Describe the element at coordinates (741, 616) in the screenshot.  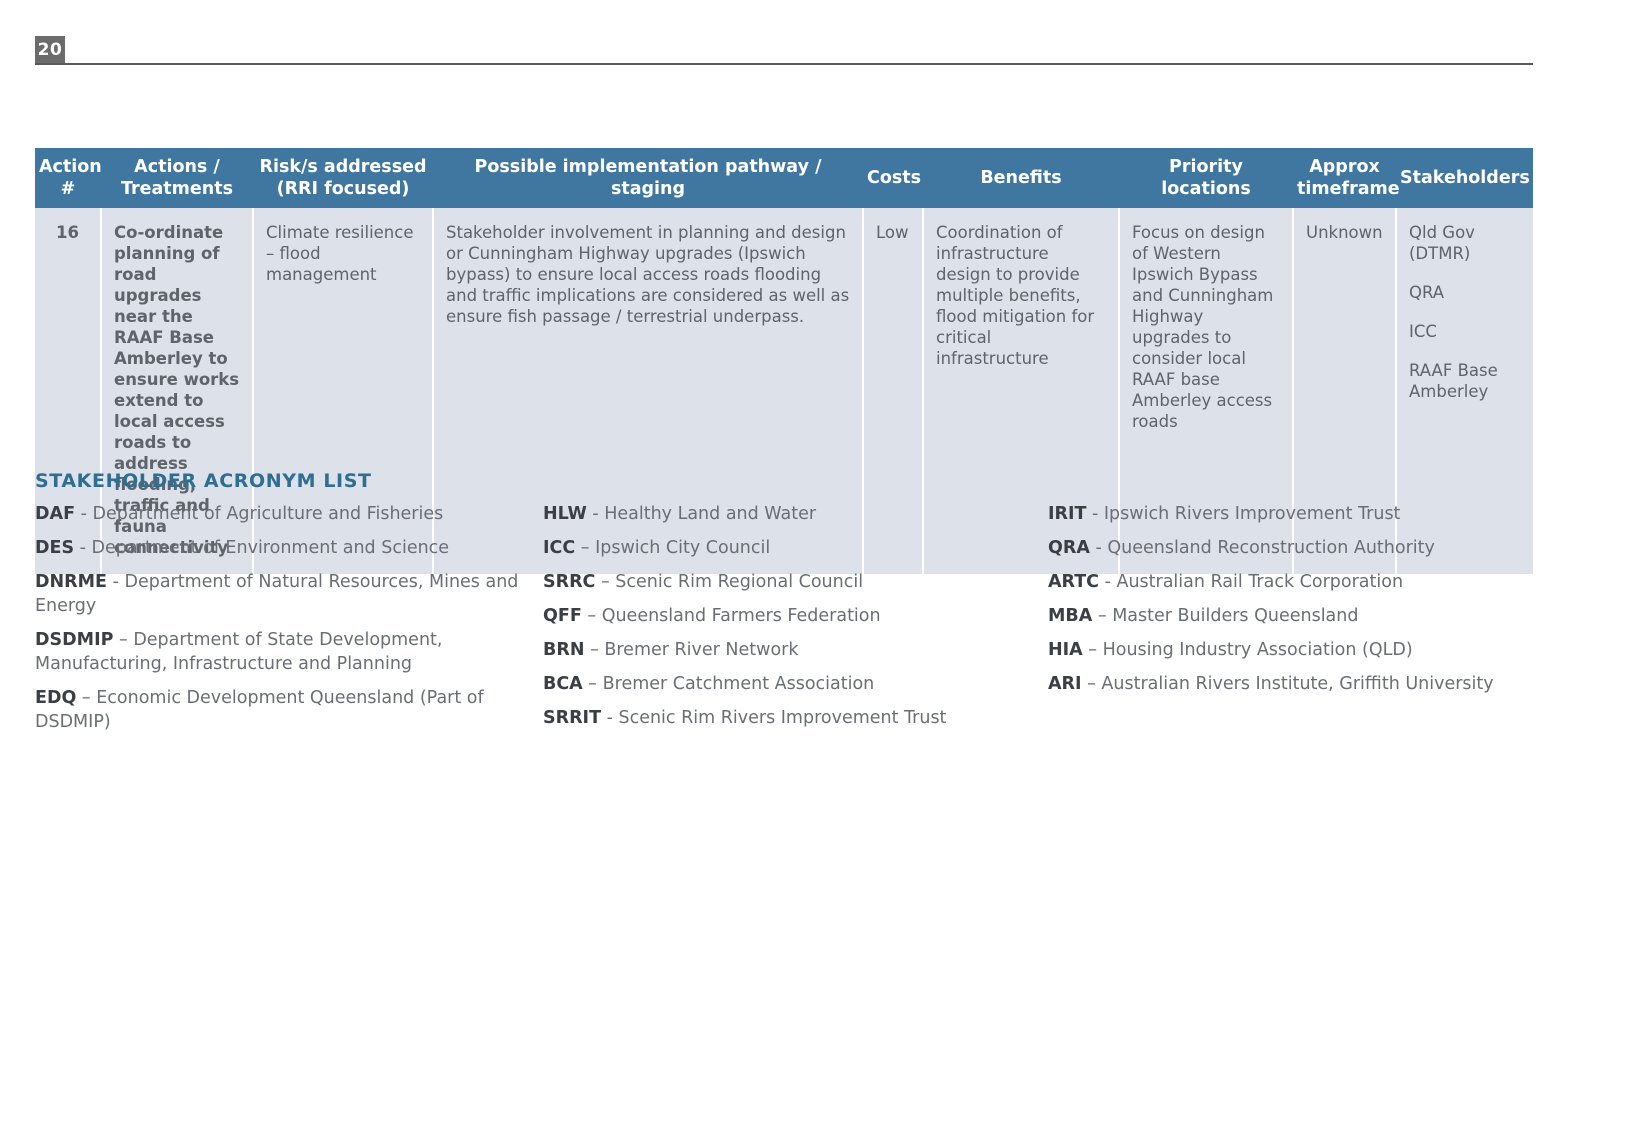
I see `acronym-definition: Queensland Farmers Federation` at that location.